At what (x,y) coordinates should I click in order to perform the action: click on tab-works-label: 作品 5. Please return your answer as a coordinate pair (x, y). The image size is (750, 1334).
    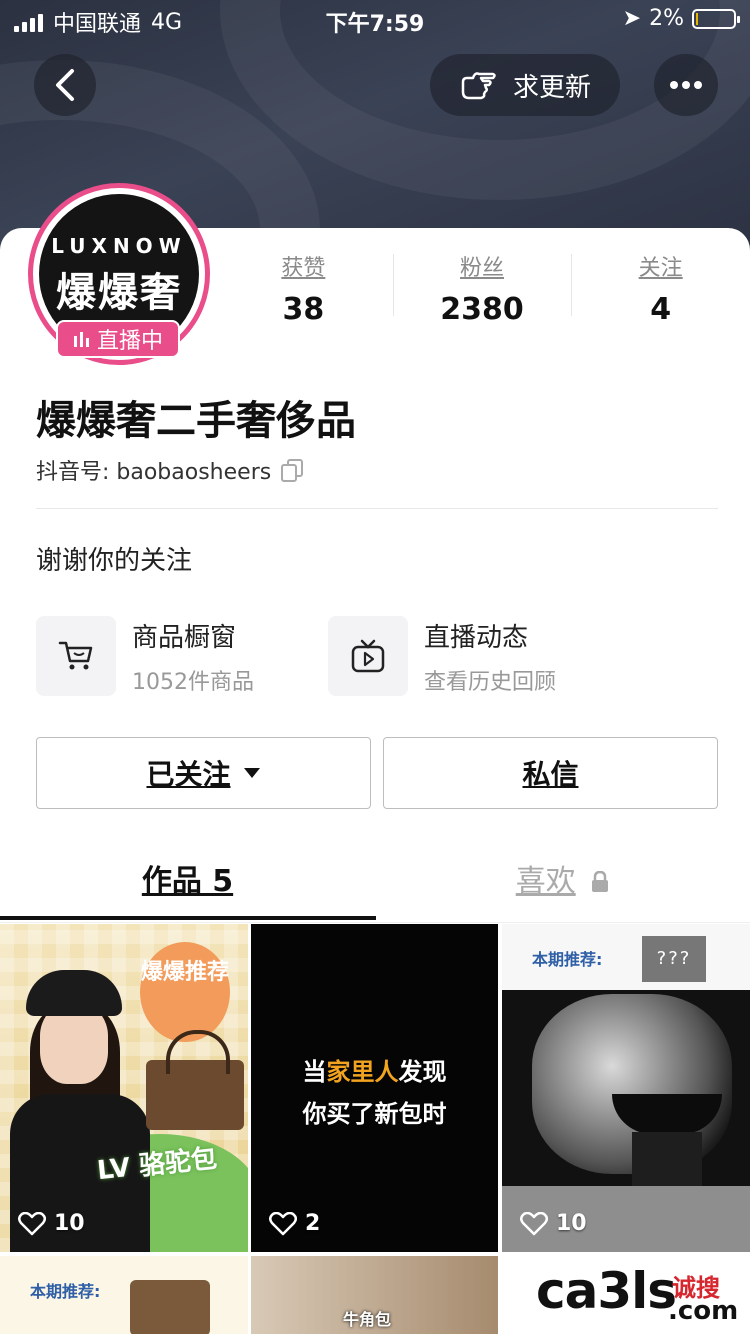
    Looking at the image, I should click on (187, 881).